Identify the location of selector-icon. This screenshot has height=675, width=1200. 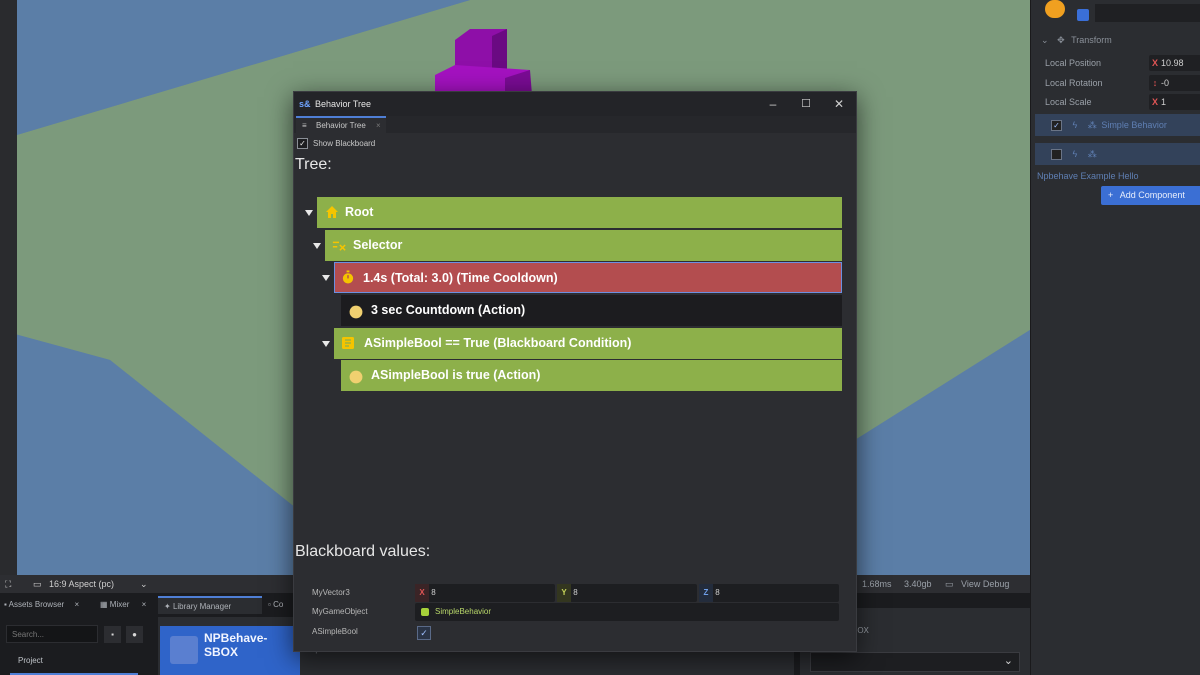
(339, 246).